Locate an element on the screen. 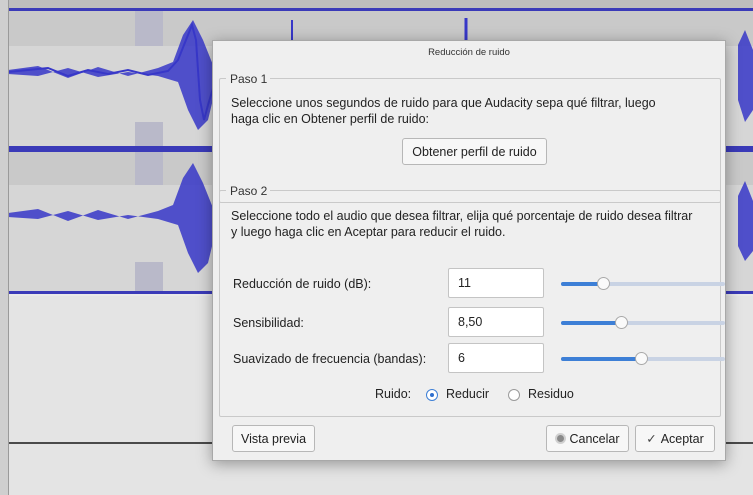 The image size is (753, 495). cancel-circle-icon is located at coordinates (561, 438).